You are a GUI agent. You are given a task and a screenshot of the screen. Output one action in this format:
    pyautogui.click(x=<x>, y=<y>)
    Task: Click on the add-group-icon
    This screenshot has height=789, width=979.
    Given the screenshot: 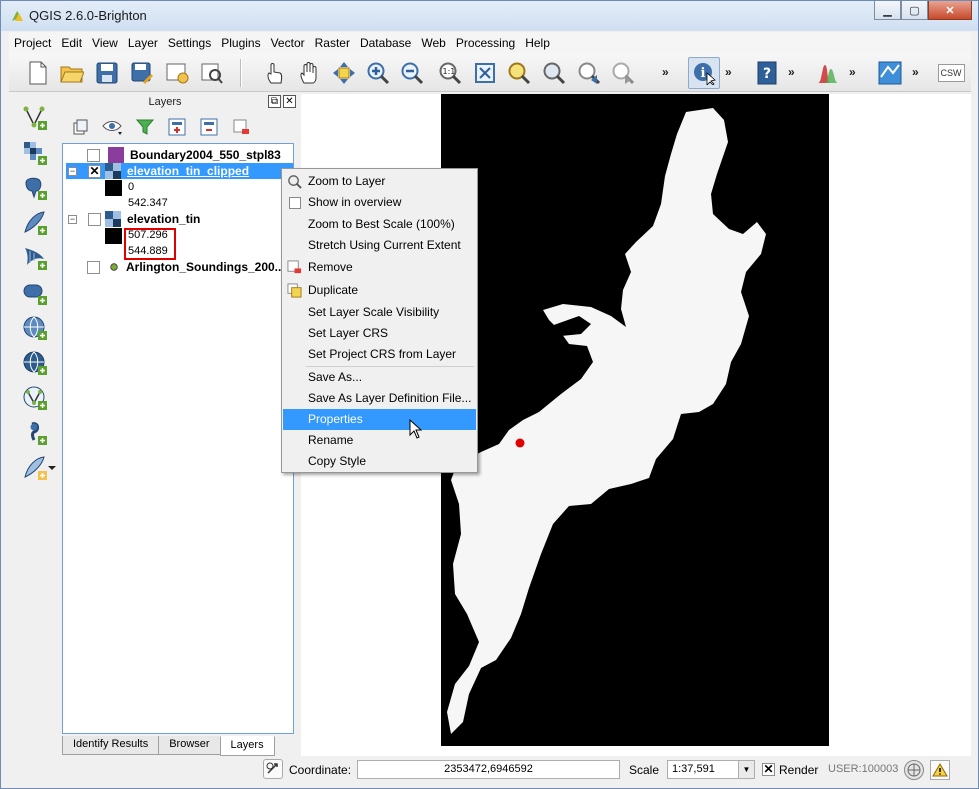 What is the action you would take?
    pyautogui.click(x=81, y=127)
    